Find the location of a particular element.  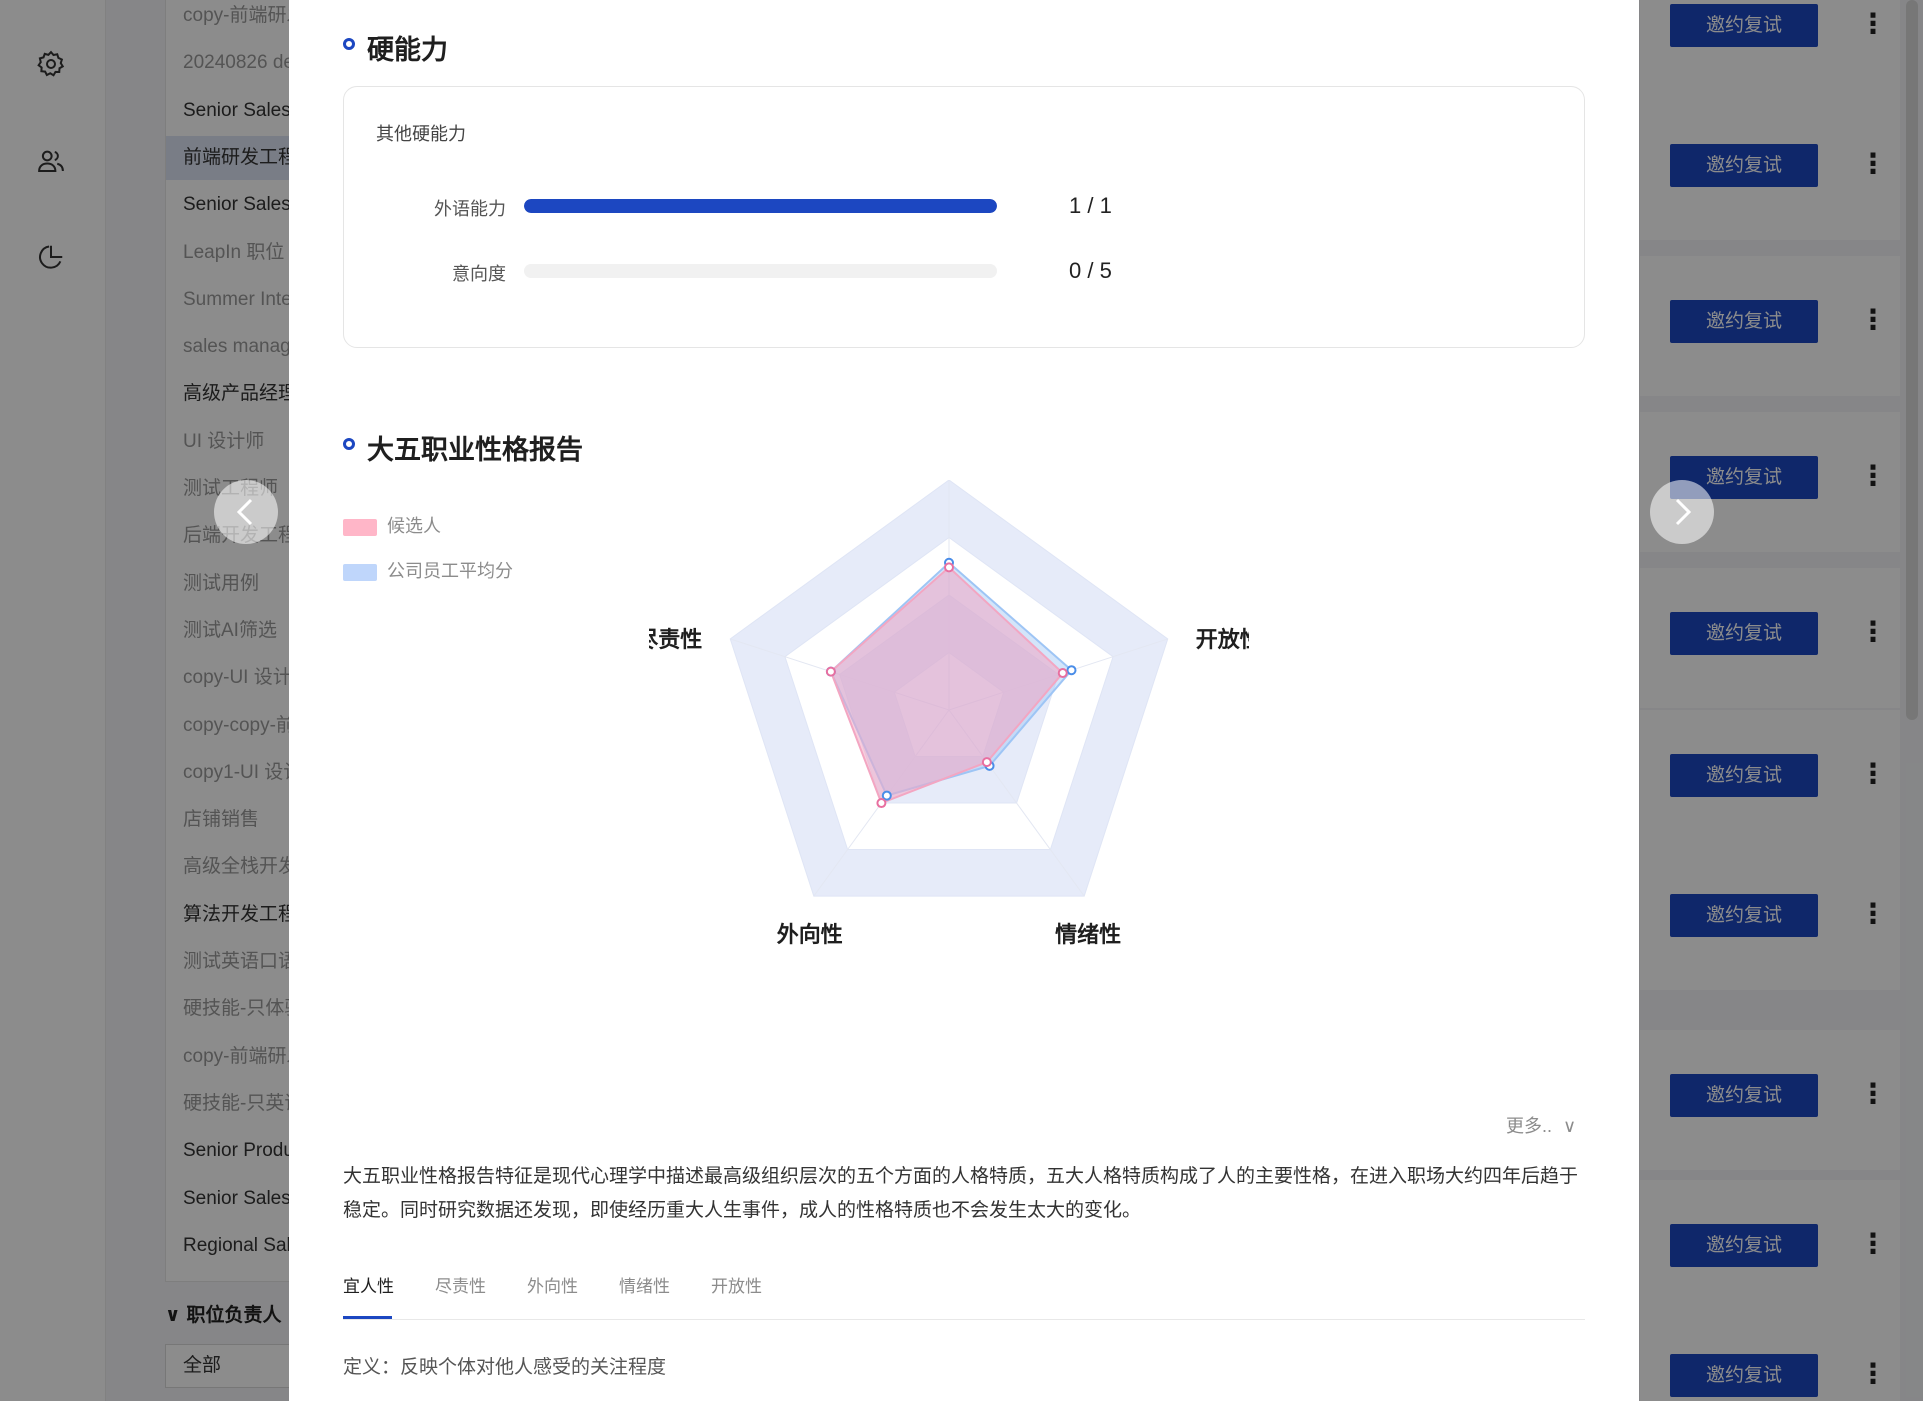

legend-label: 公司员工平均分 is located at coordinates (450, 571).